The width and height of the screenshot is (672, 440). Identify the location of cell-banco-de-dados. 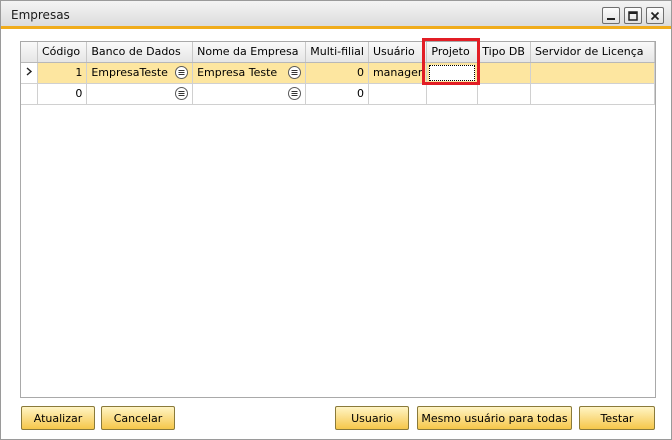
(140, 94).